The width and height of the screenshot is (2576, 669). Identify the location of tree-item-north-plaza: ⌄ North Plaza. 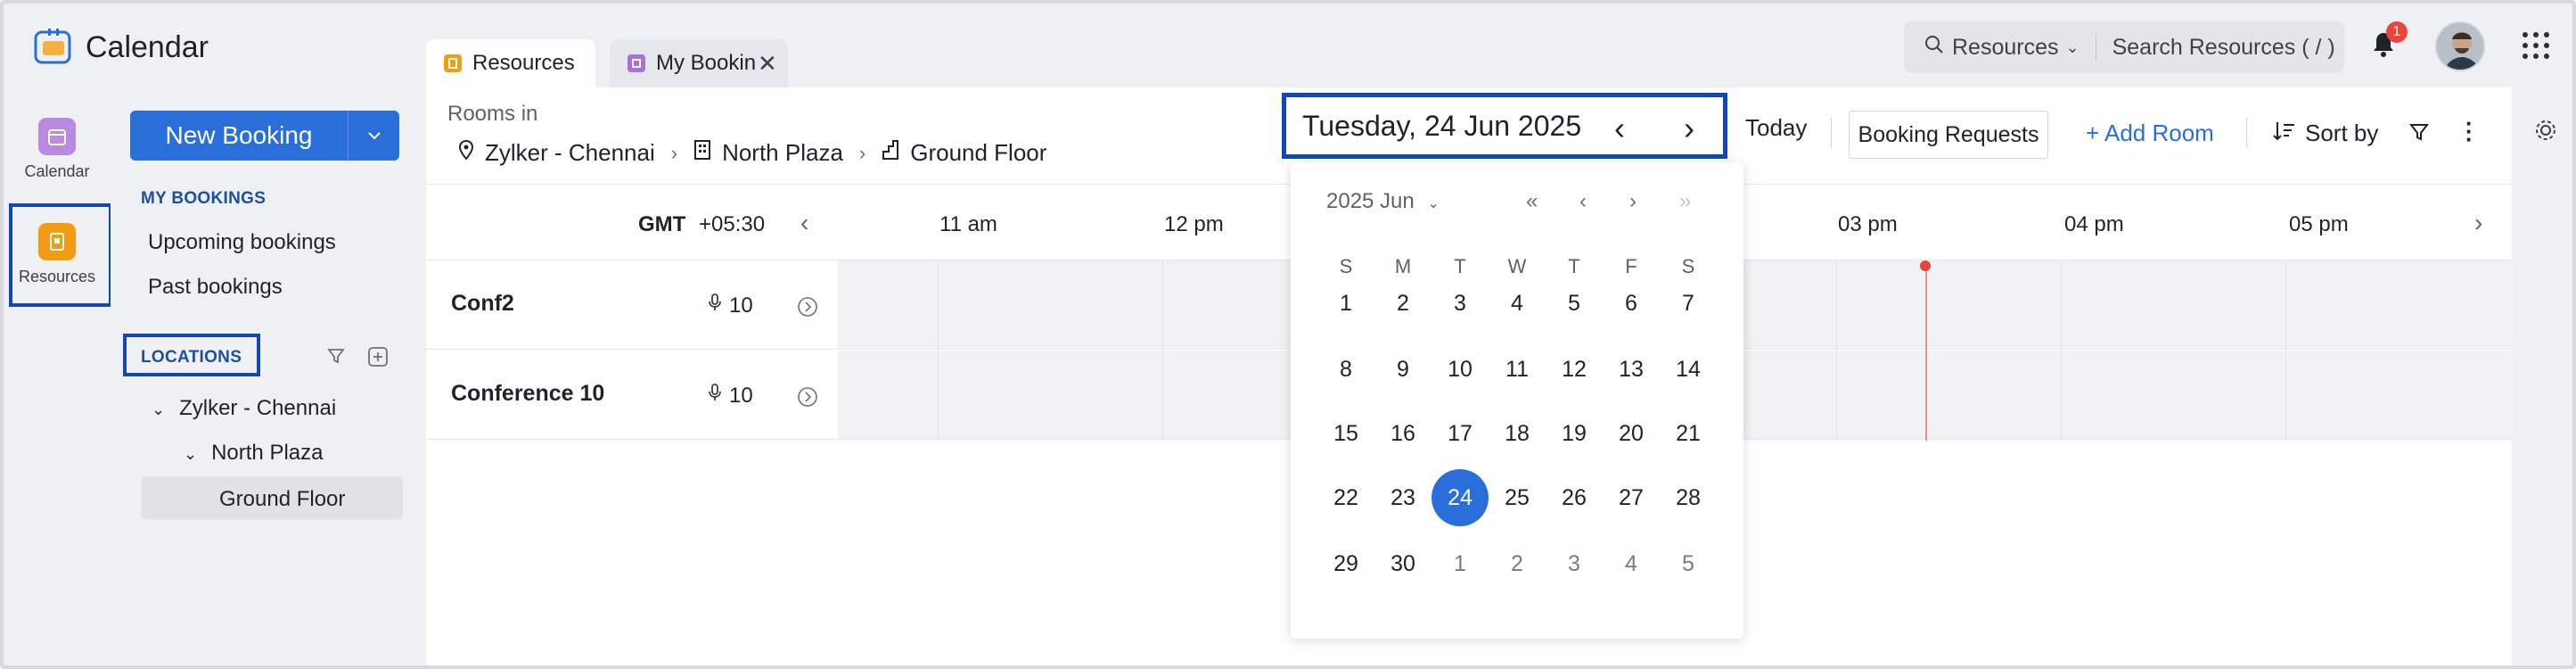
(254, 453).